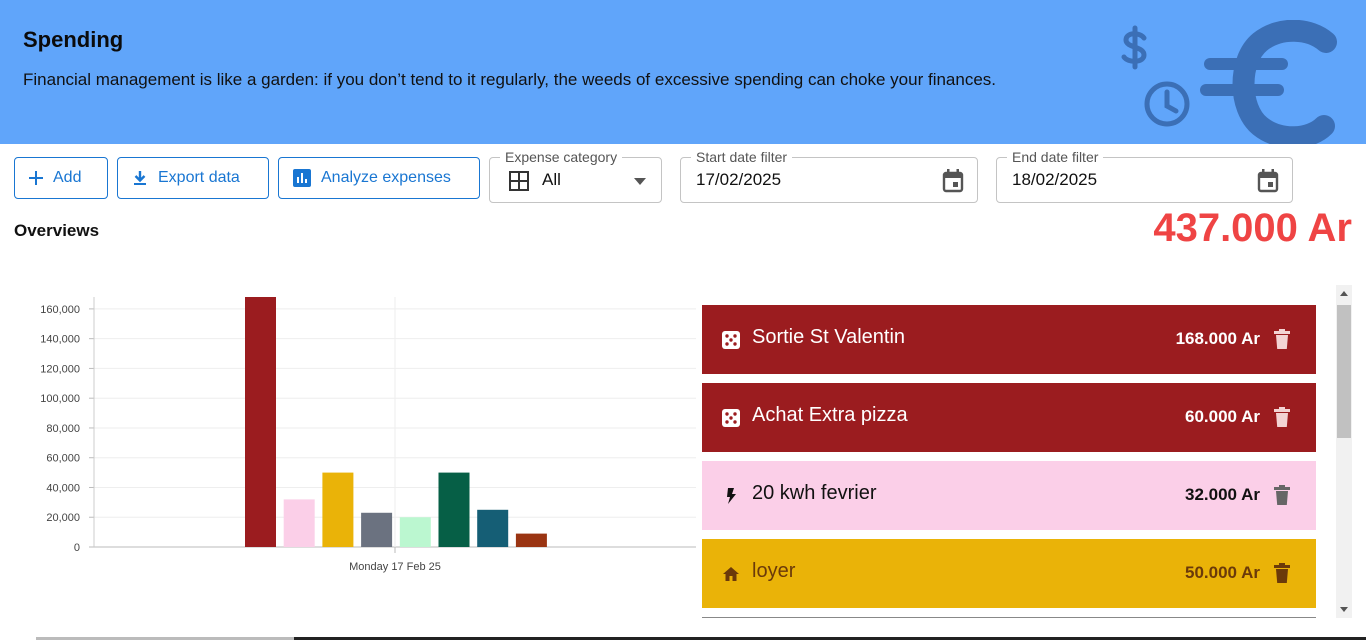 Image resolution: width=1366 pixels, height=640 pixels. I want to click on total-amount: 437.000 Ar, so click(1252, 228).